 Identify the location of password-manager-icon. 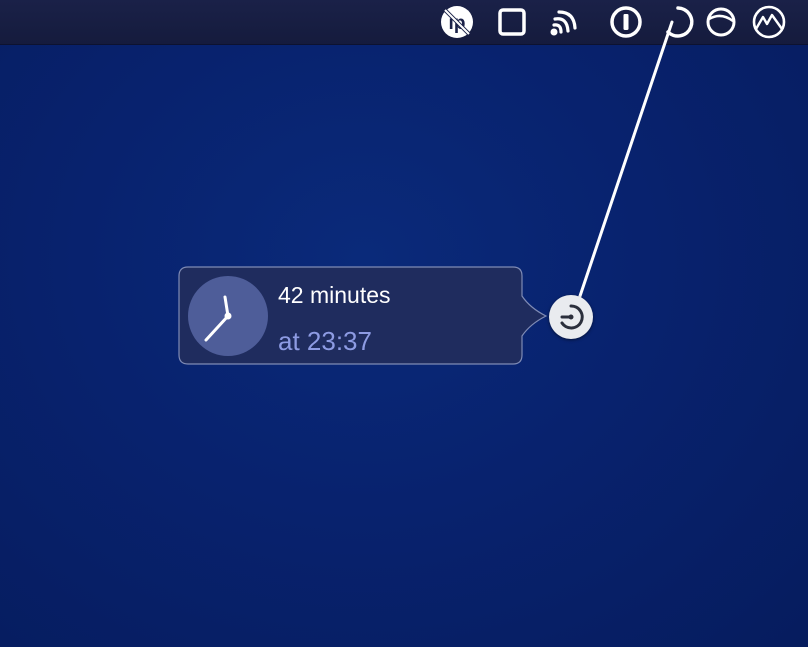
(626, 22).